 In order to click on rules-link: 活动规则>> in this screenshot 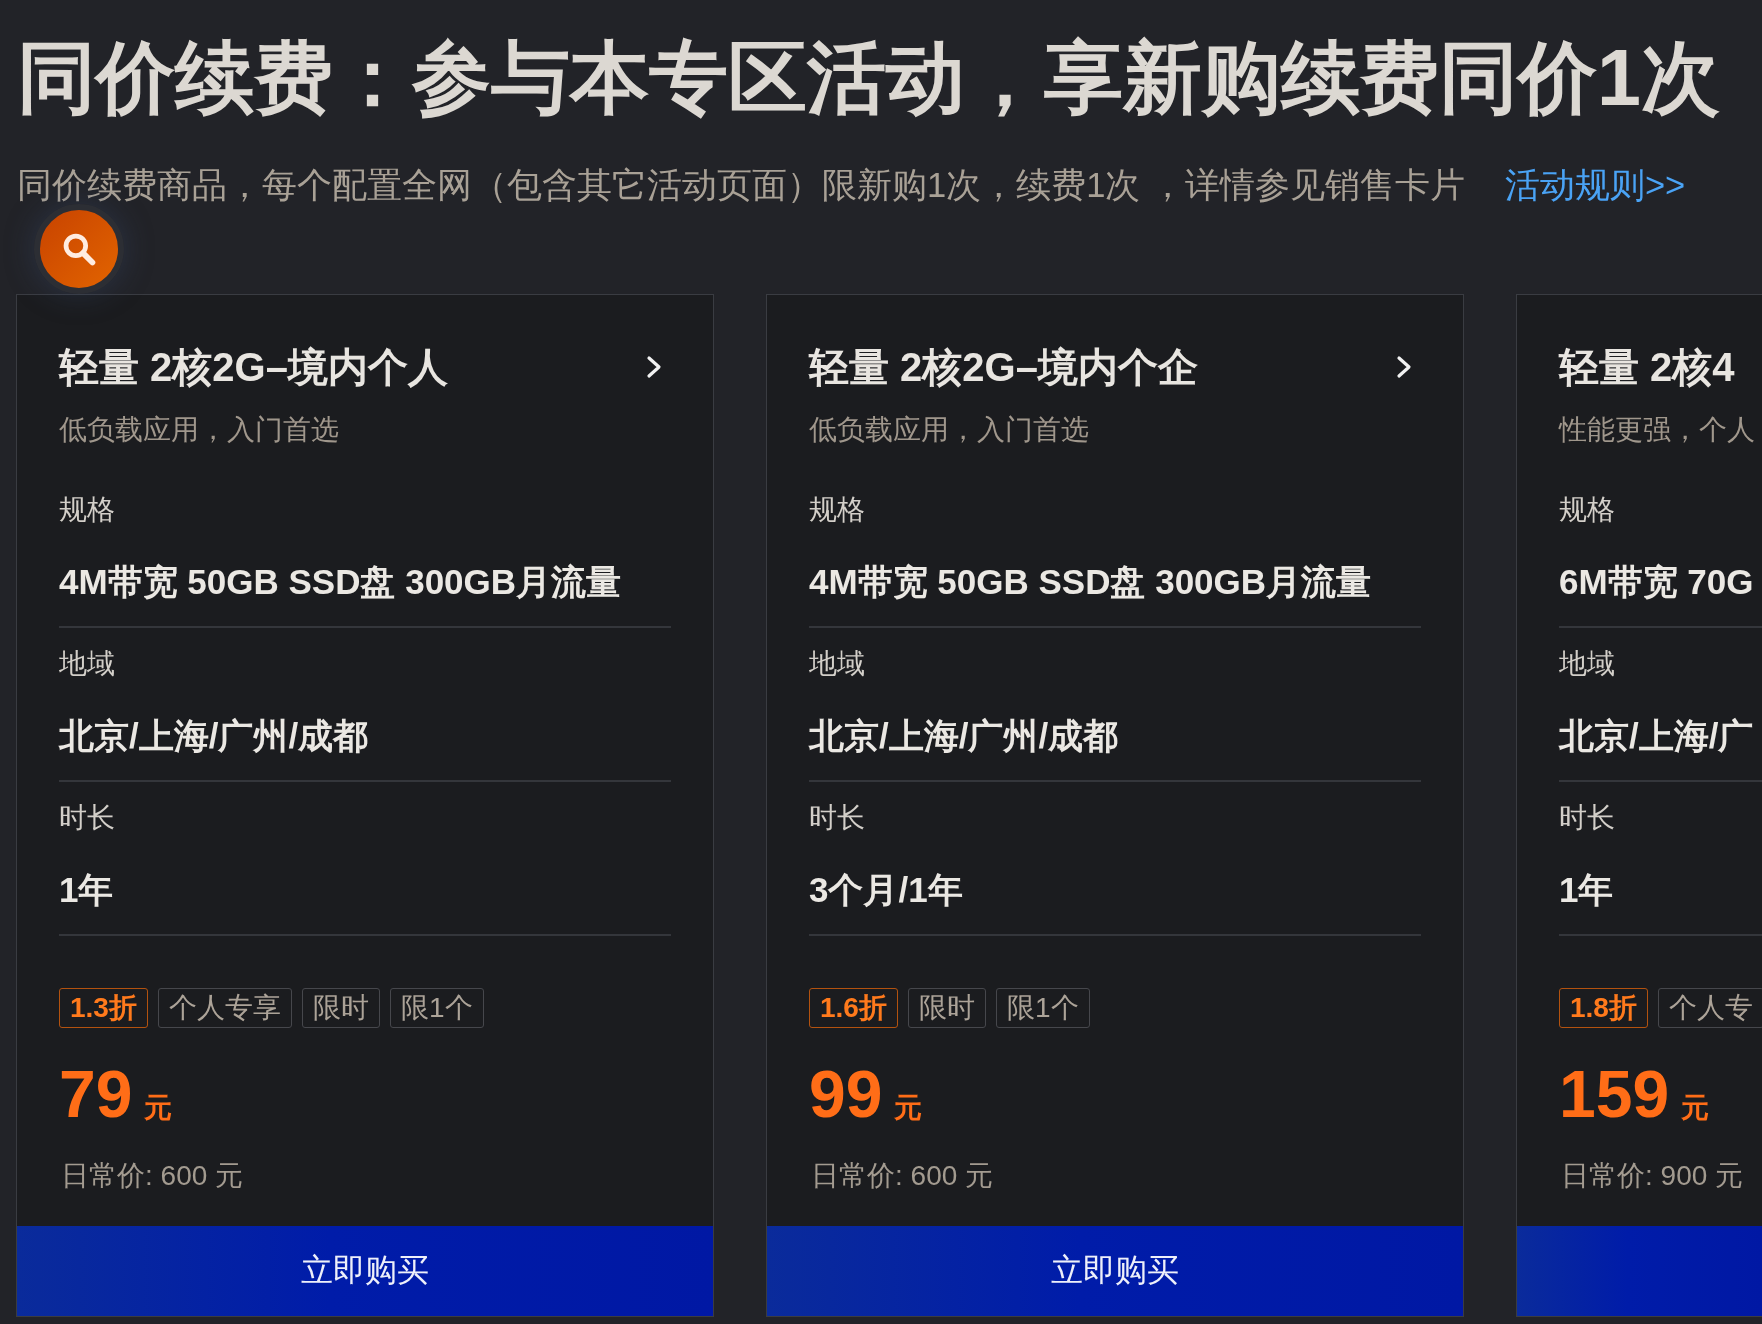, I will do `click(1595, 185)`.